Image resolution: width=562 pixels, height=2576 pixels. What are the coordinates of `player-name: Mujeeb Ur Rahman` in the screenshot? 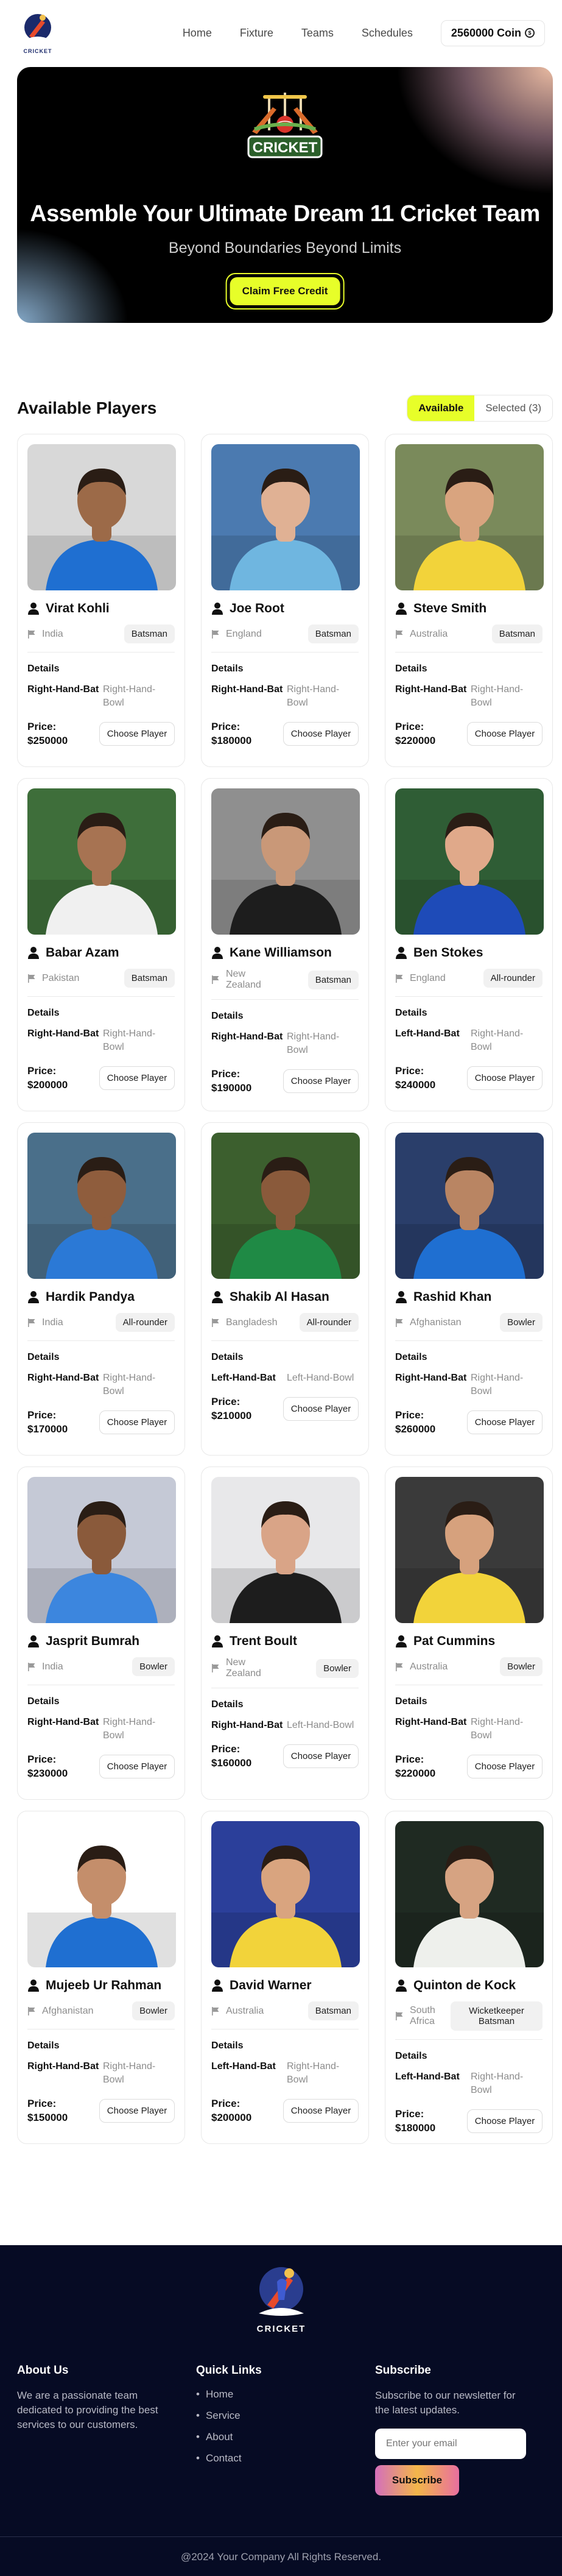 It's located at (104, 1985).